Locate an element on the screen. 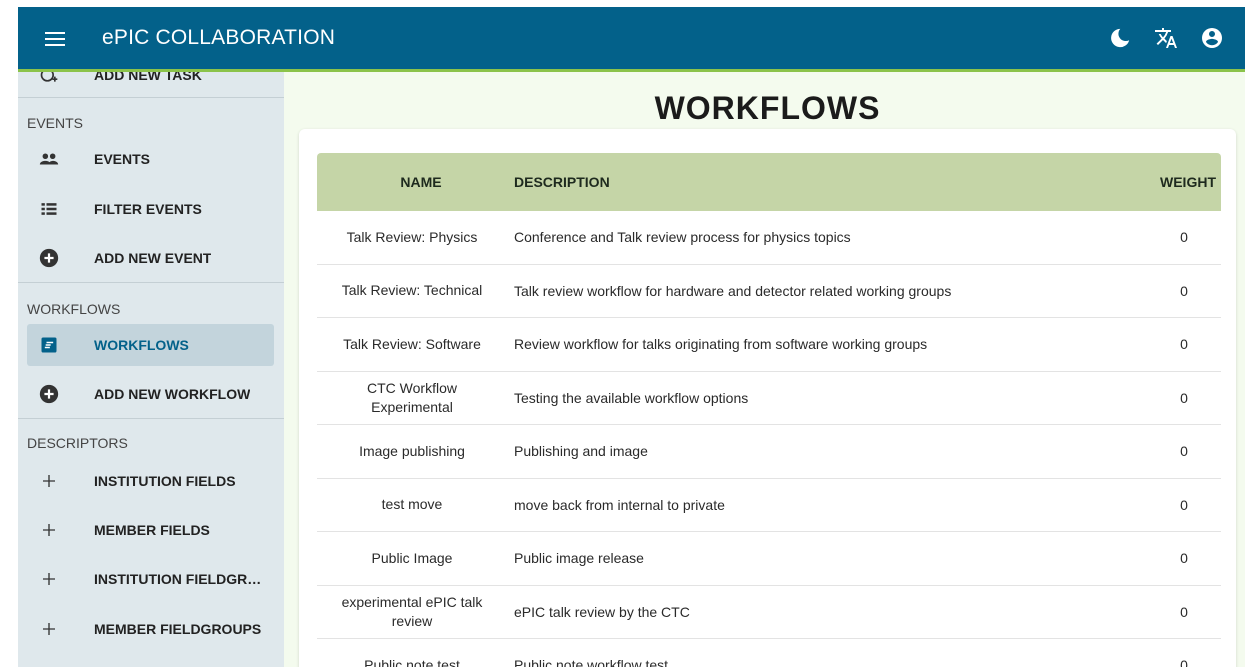 This screenshot has height=667, width=1245. workflow-description: ePIC talk review by the CTC is located at coordinates (602, 611).